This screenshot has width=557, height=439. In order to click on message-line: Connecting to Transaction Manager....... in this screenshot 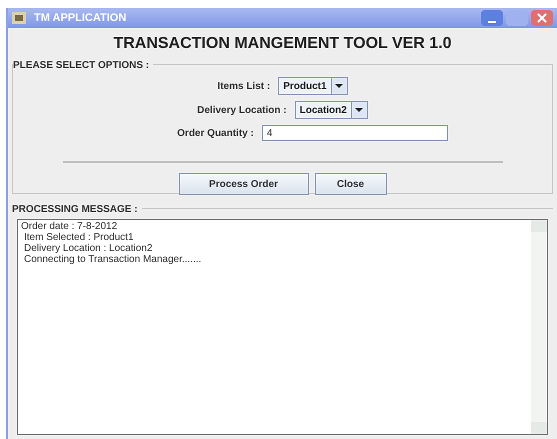, I will do `click(112, 259)`.